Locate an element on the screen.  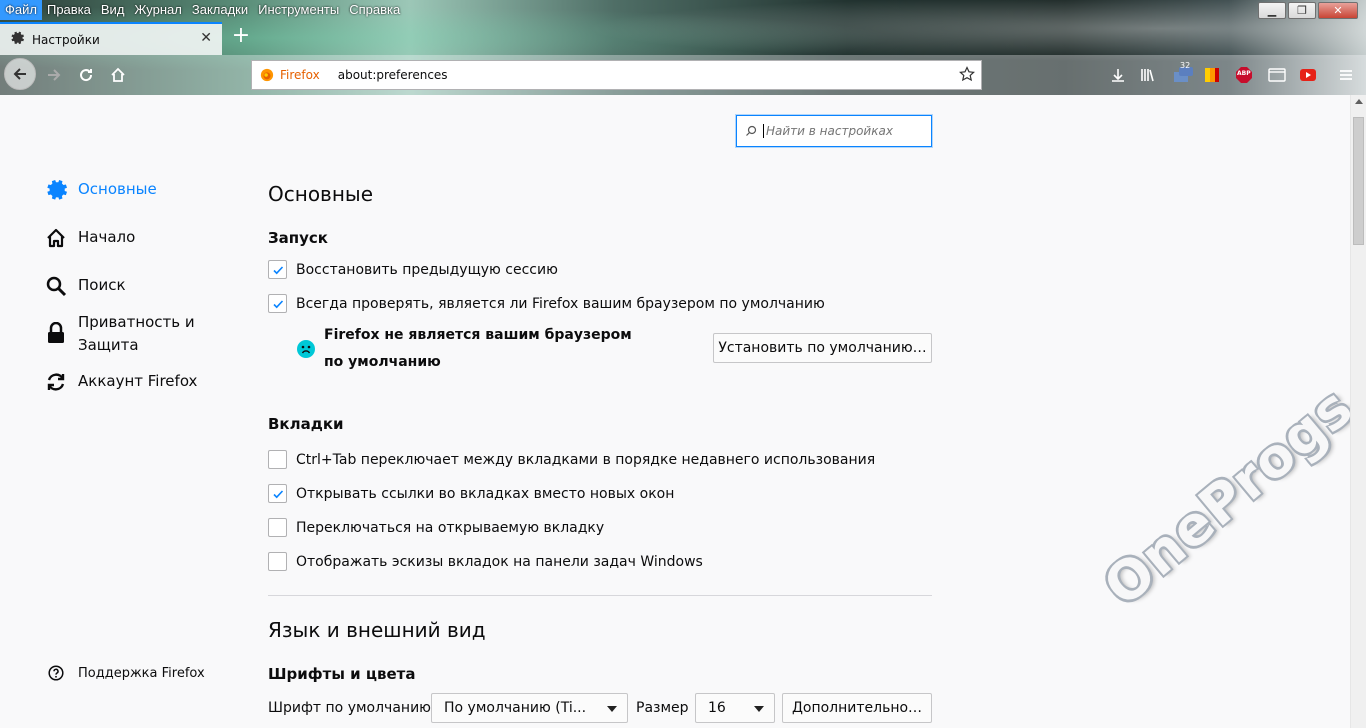
tab-settings: Настройки ✕ is located at coordinates (111, 38).